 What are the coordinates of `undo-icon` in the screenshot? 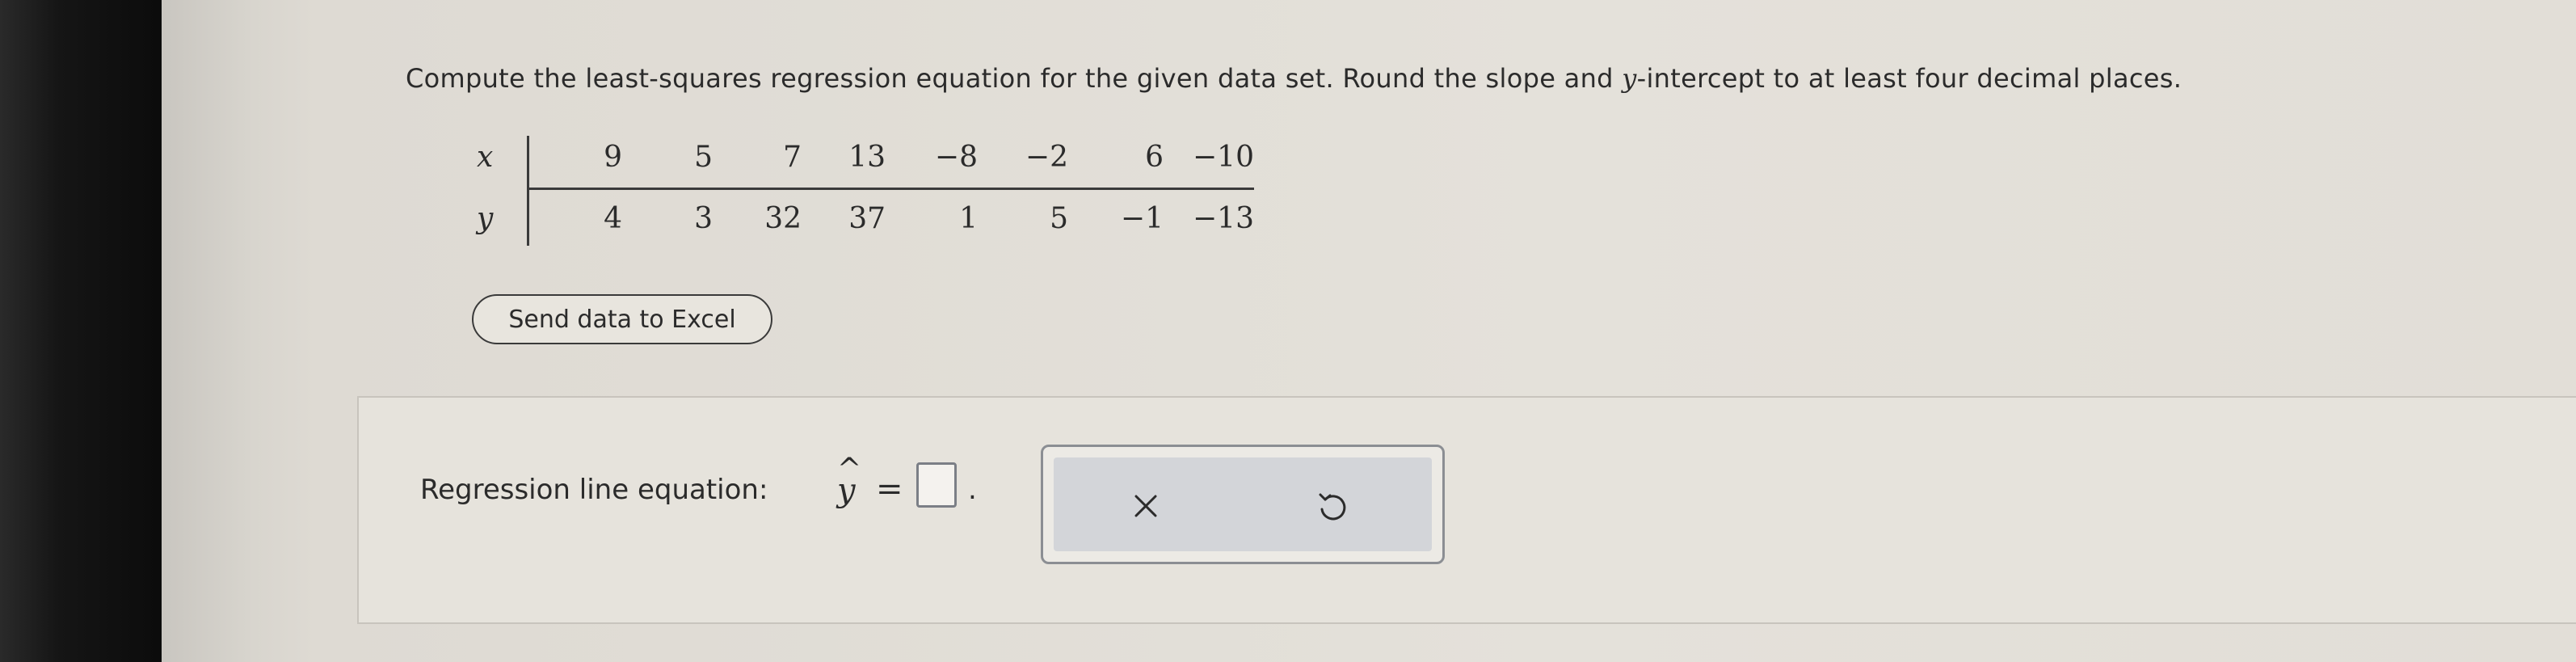 It's located at (1332, 507).